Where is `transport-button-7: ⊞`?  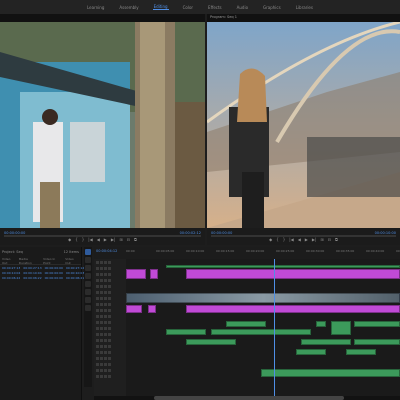
transport-button-7: ⊞ is located at coordinates (120, 240).